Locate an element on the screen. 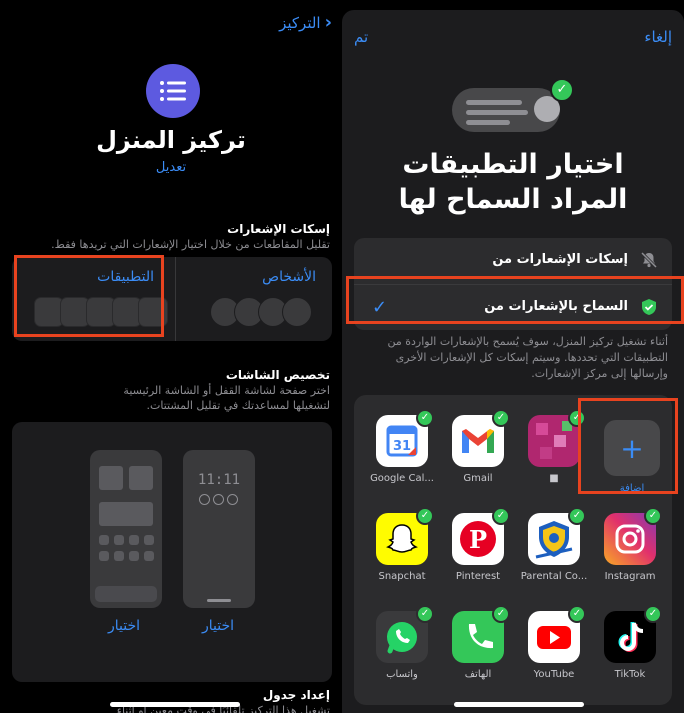 The height and width of the screenshot is (713, 684). highlight-add-box is located at coordinates (628, 446).